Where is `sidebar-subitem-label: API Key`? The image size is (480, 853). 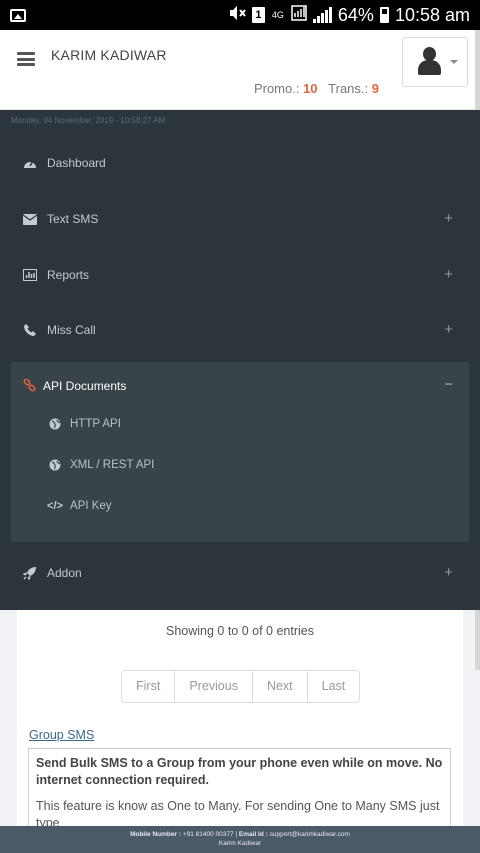 sidebar-subitem-label: API Key is located at coordinates (91, 506).